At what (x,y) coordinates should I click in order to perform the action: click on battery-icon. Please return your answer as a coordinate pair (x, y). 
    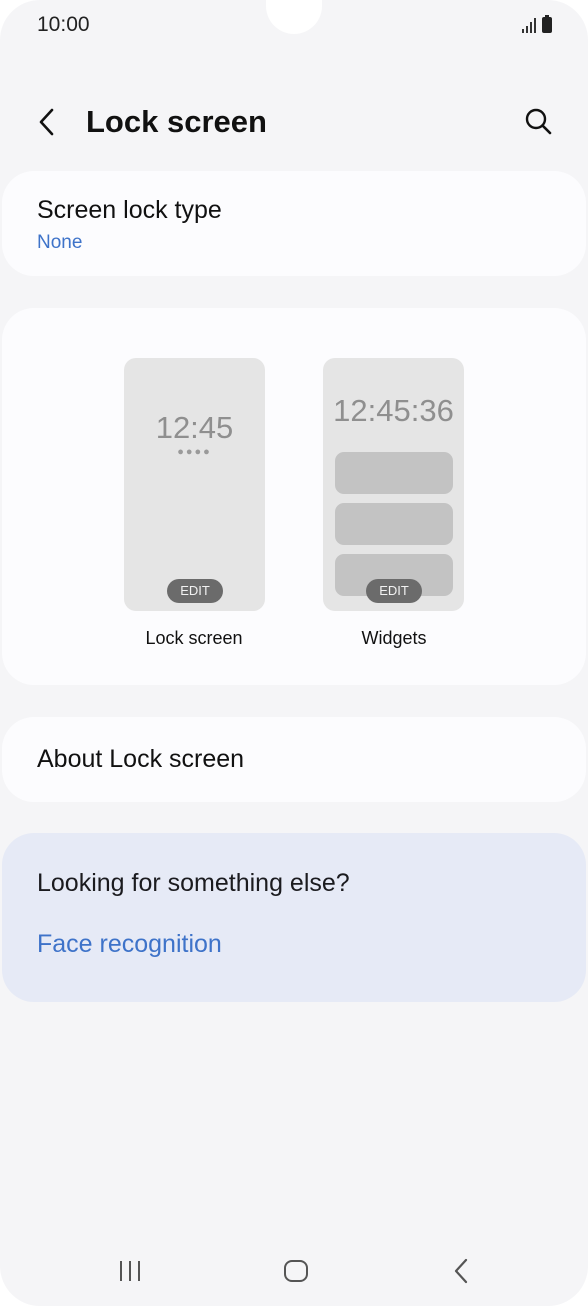
    Looking at the image, I should click on (547, 24).